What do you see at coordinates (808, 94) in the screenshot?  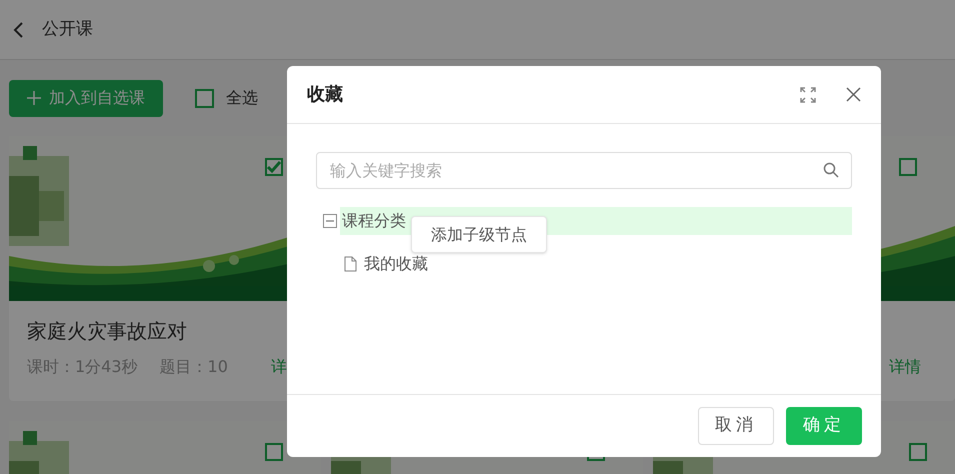 I see `fullscreen-icon` at bounding box center [808, 94].